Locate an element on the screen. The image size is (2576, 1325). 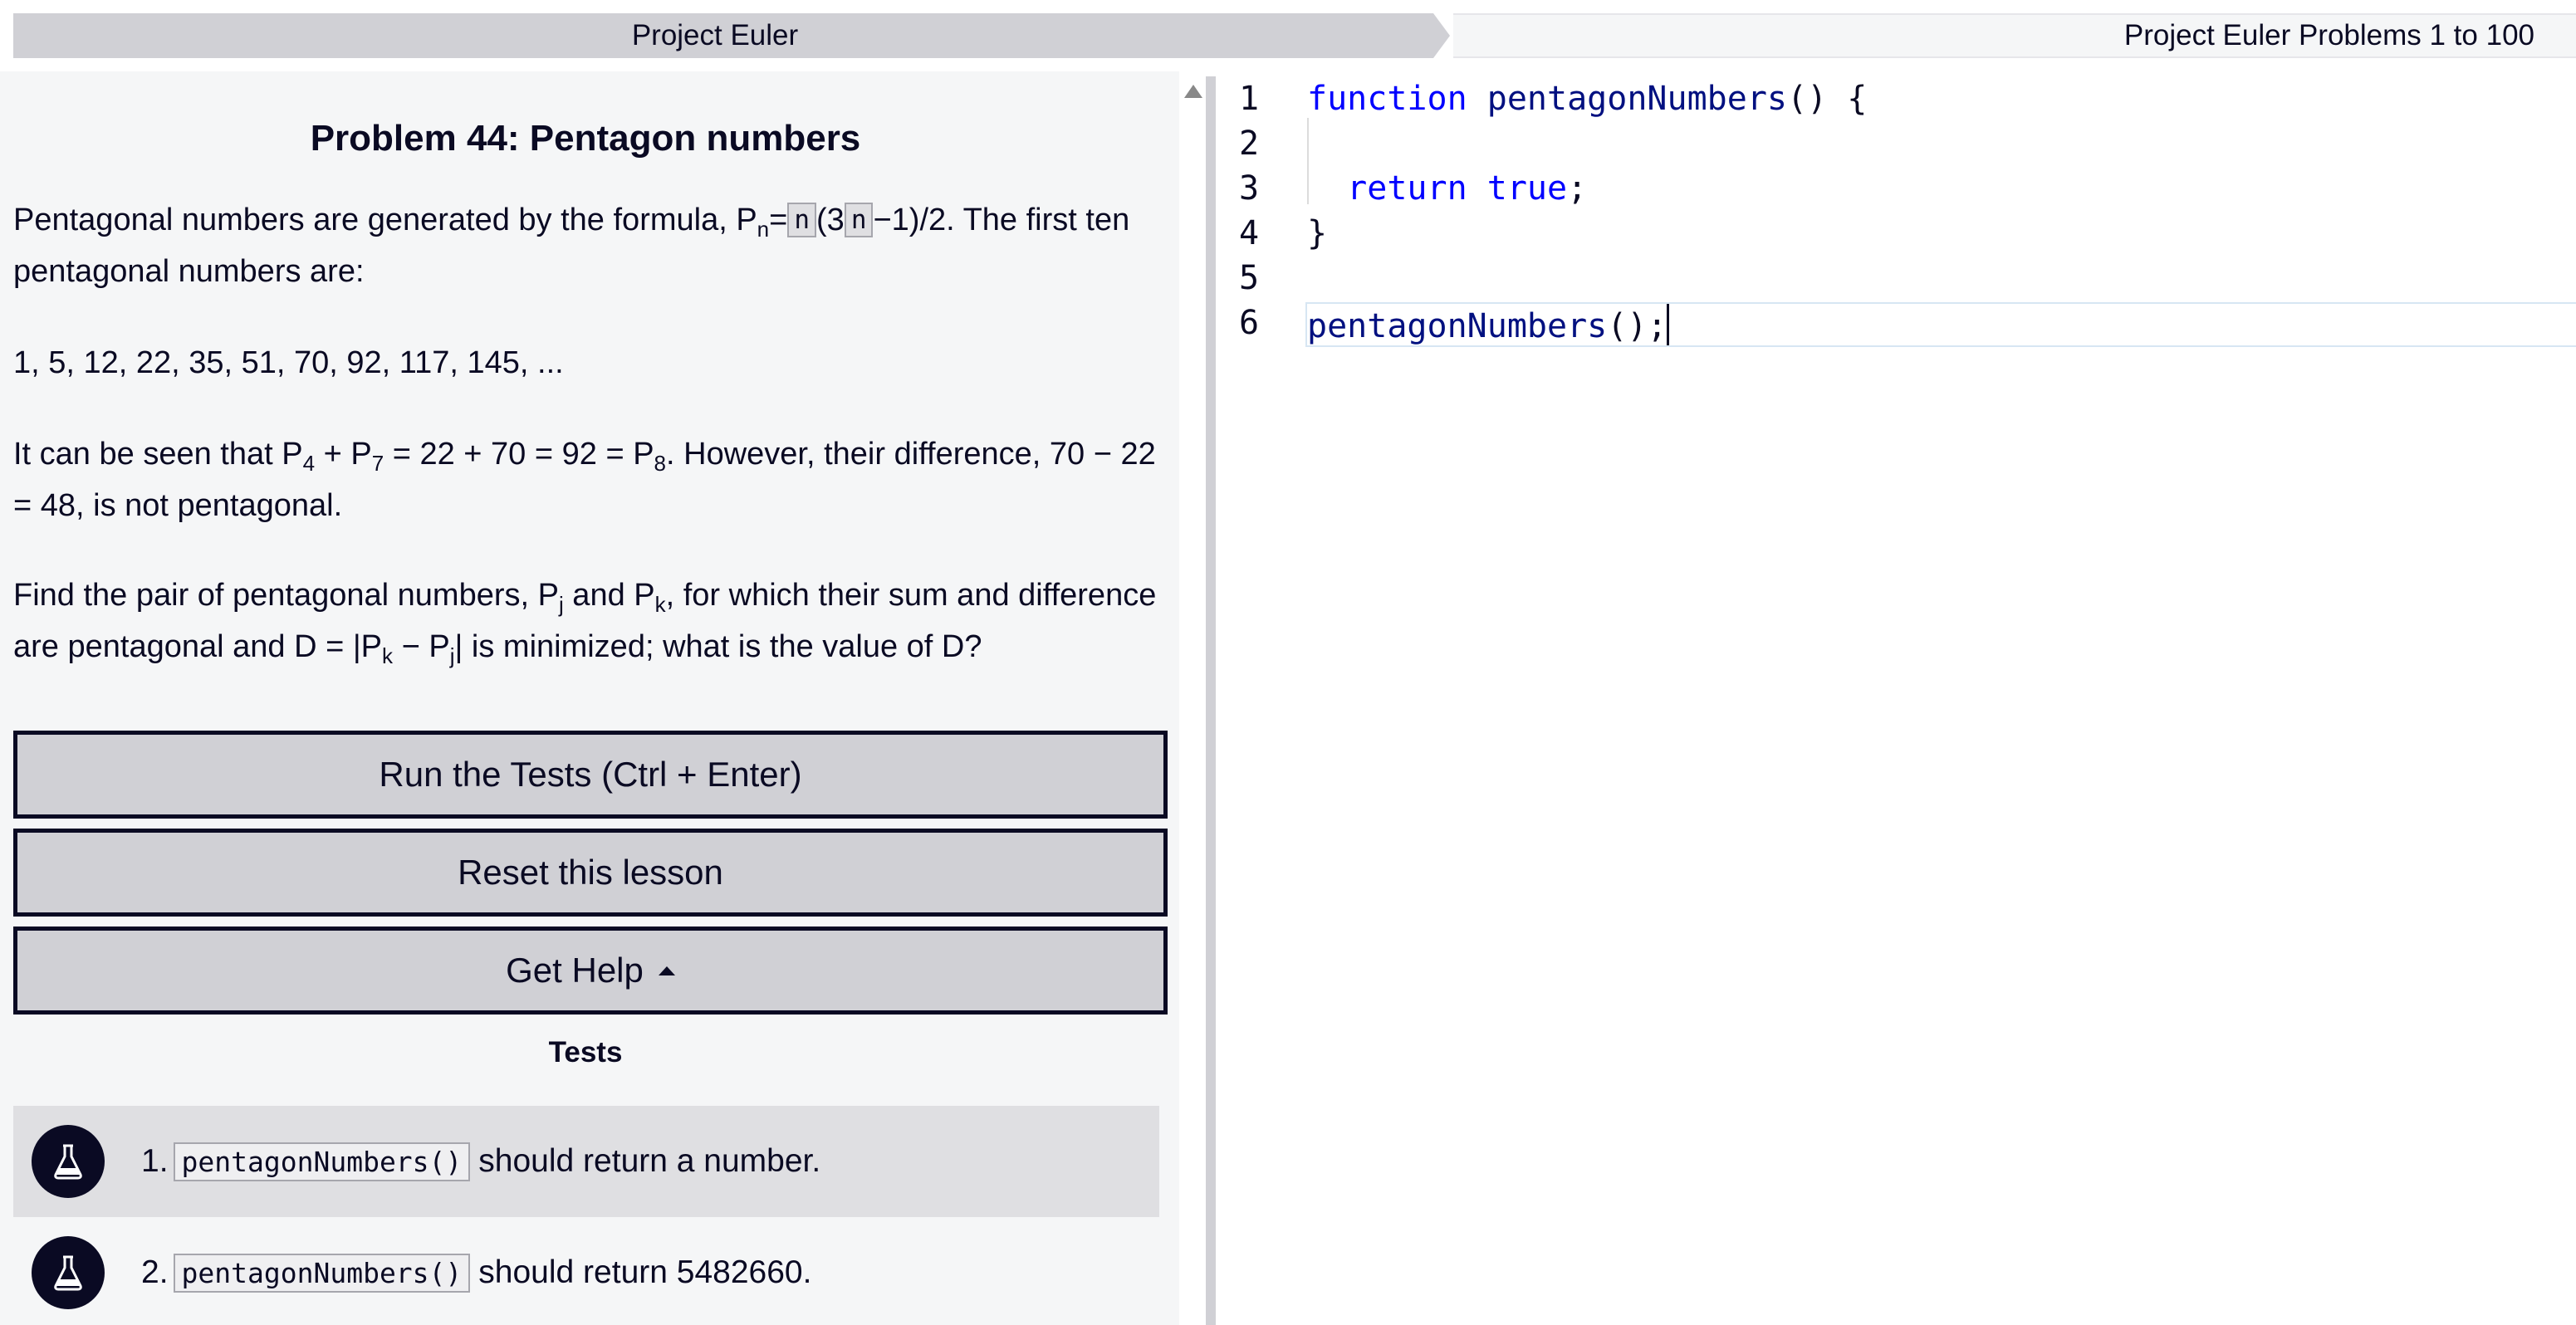
challenge-title: Problem 44: Pentagon numbers is located at coordinates (585, 138).